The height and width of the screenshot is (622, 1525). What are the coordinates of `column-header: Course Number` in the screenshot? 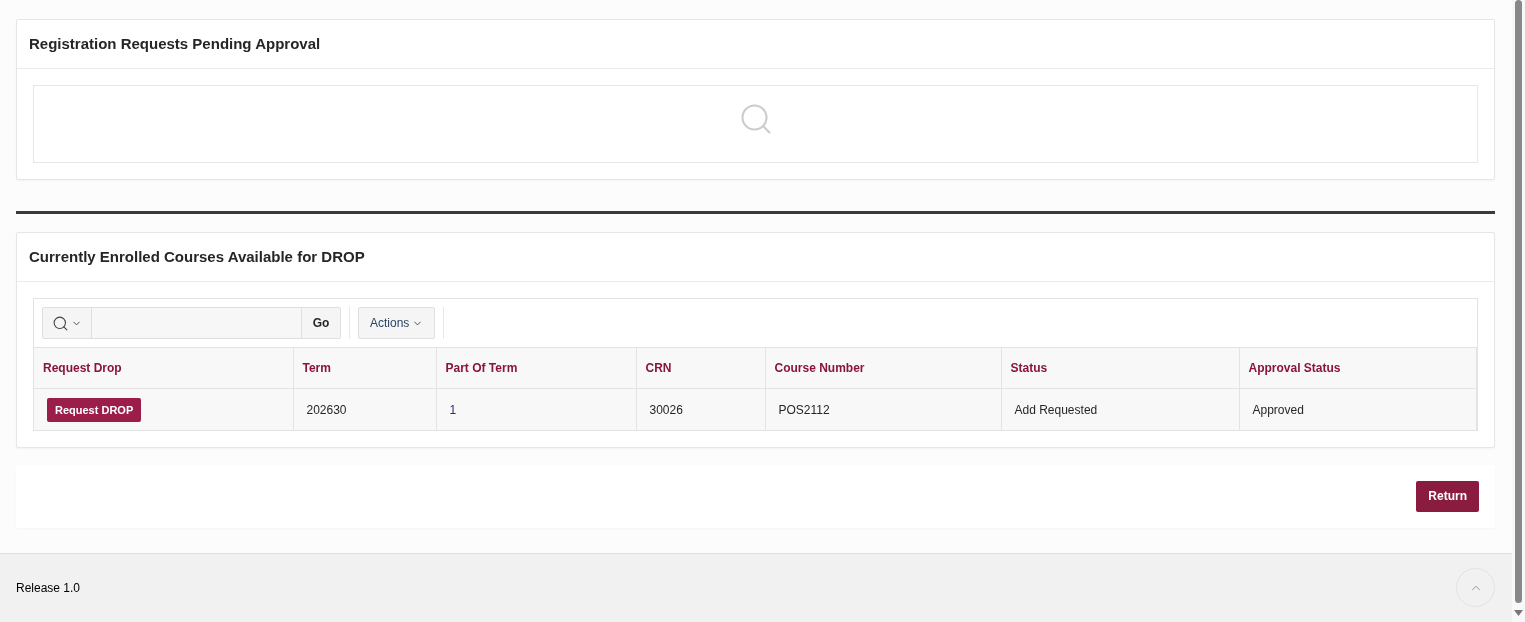 It's located at (883, 368).